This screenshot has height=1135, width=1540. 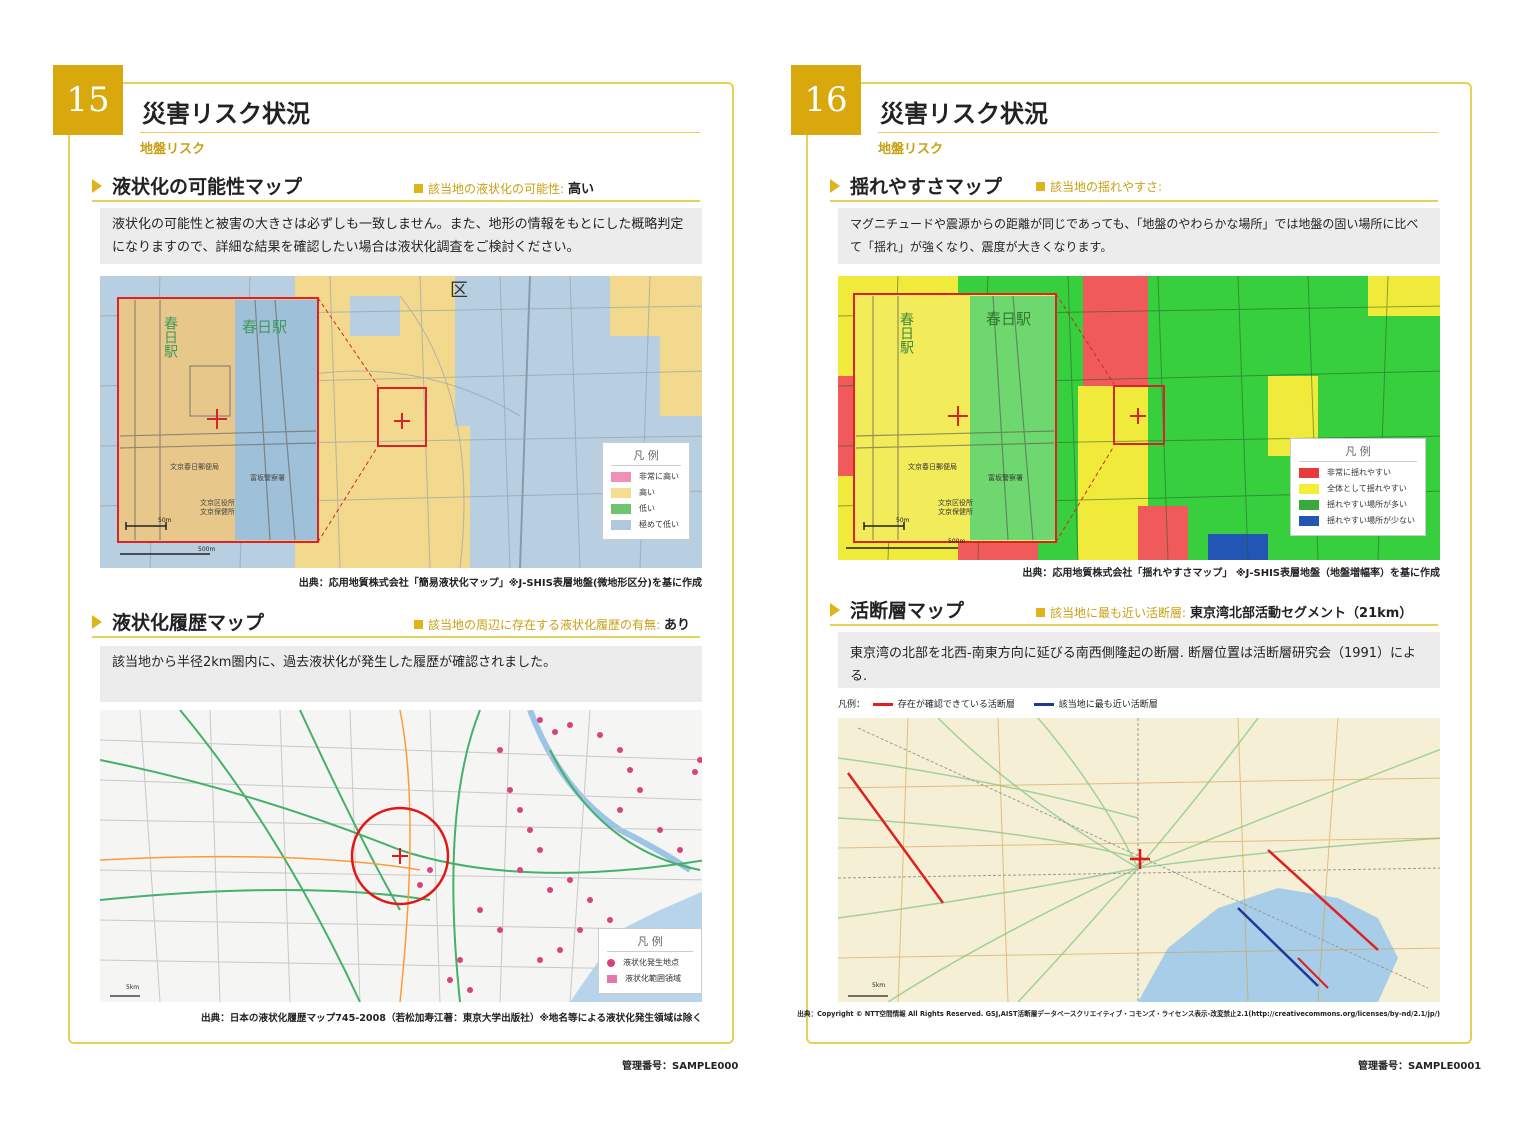 What do you see at coordinates (496, 189) in the screenshot?
I see `info-label: 該当地の液状化の可能性:` at bounding box center [496, 189].